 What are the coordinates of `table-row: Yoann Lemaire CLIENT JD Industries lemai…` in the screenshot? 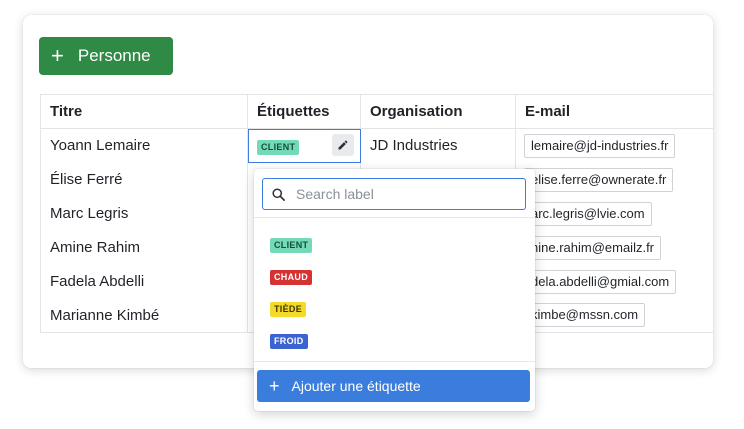 It's located at (376, 145).